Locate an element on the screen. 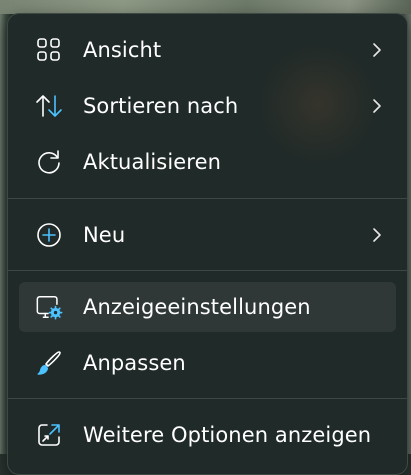 Image resolution: width=411 pixels, height=475 pixels. sort-arrows-icon is located at coordinates (49, 106).